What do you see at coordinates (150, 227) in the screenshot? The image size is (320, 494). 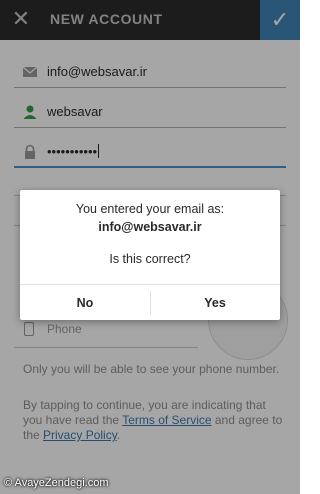 I see `dialog-email: info@websavar.ir` at bounding box center [150, 227].